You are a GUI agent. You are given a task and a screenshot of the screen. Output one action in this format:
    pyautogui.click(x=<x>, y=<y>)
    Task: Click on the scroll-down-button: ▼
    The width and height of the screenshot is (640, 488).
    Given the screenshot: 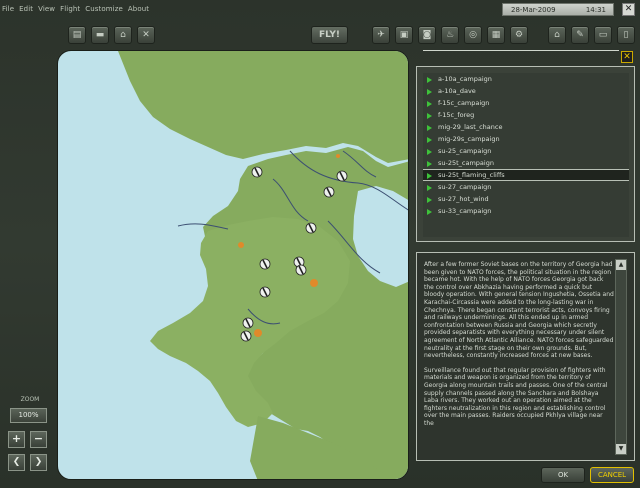 What is the action you would take?
    pyautogui.click(x=621, y=449)
    